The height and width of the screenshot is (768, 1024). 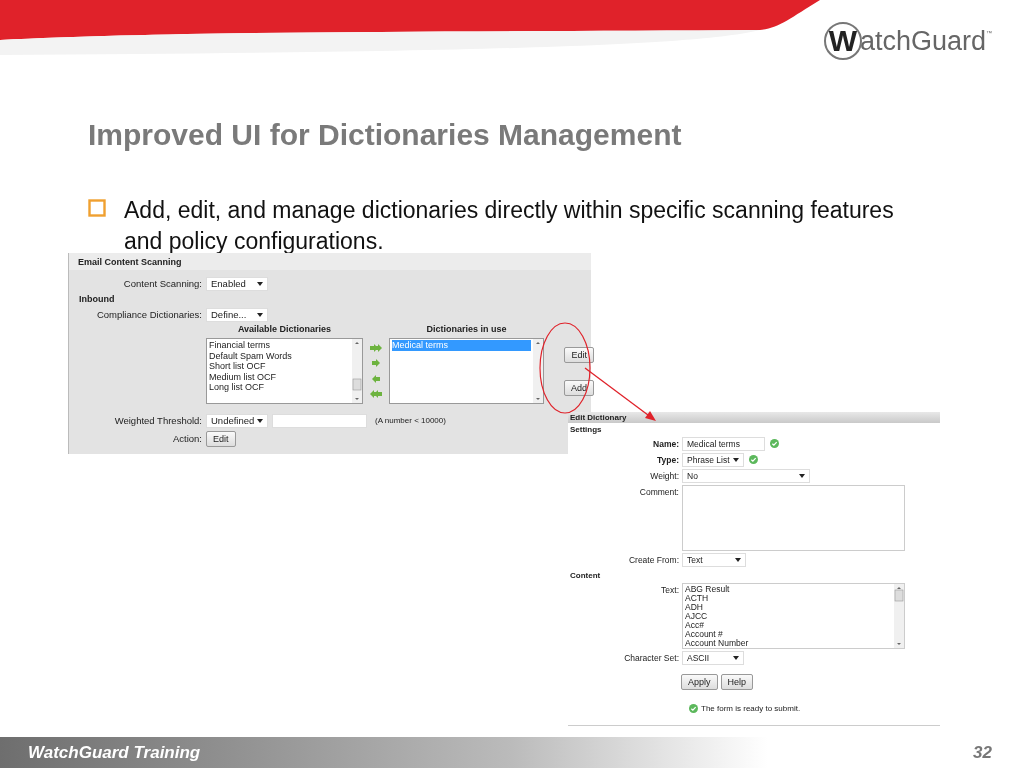 What do you see at coordinates (579, 354) in the screenshot?
I see `button: Edit` at bounding box center [579, 354].